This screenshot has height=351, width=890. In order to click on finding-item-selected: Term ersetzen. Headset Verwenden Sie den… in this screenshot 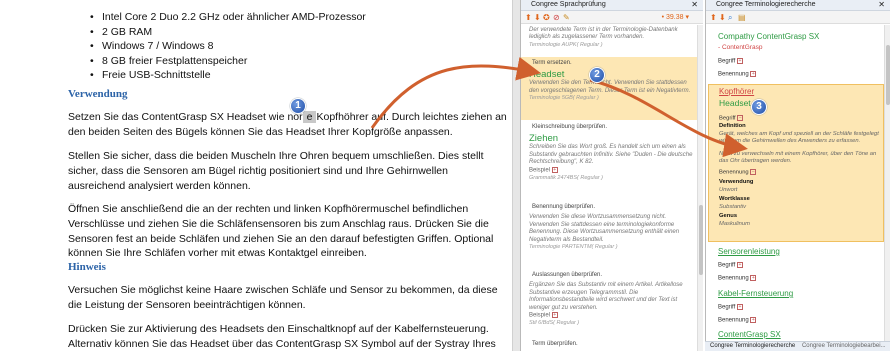, I will do `click(609, 88)`.